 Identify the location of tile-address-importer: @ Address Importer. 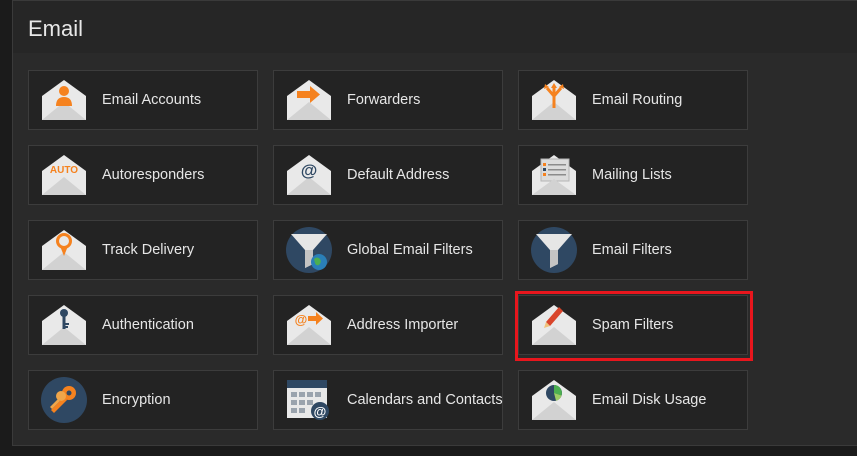
(388, 325).